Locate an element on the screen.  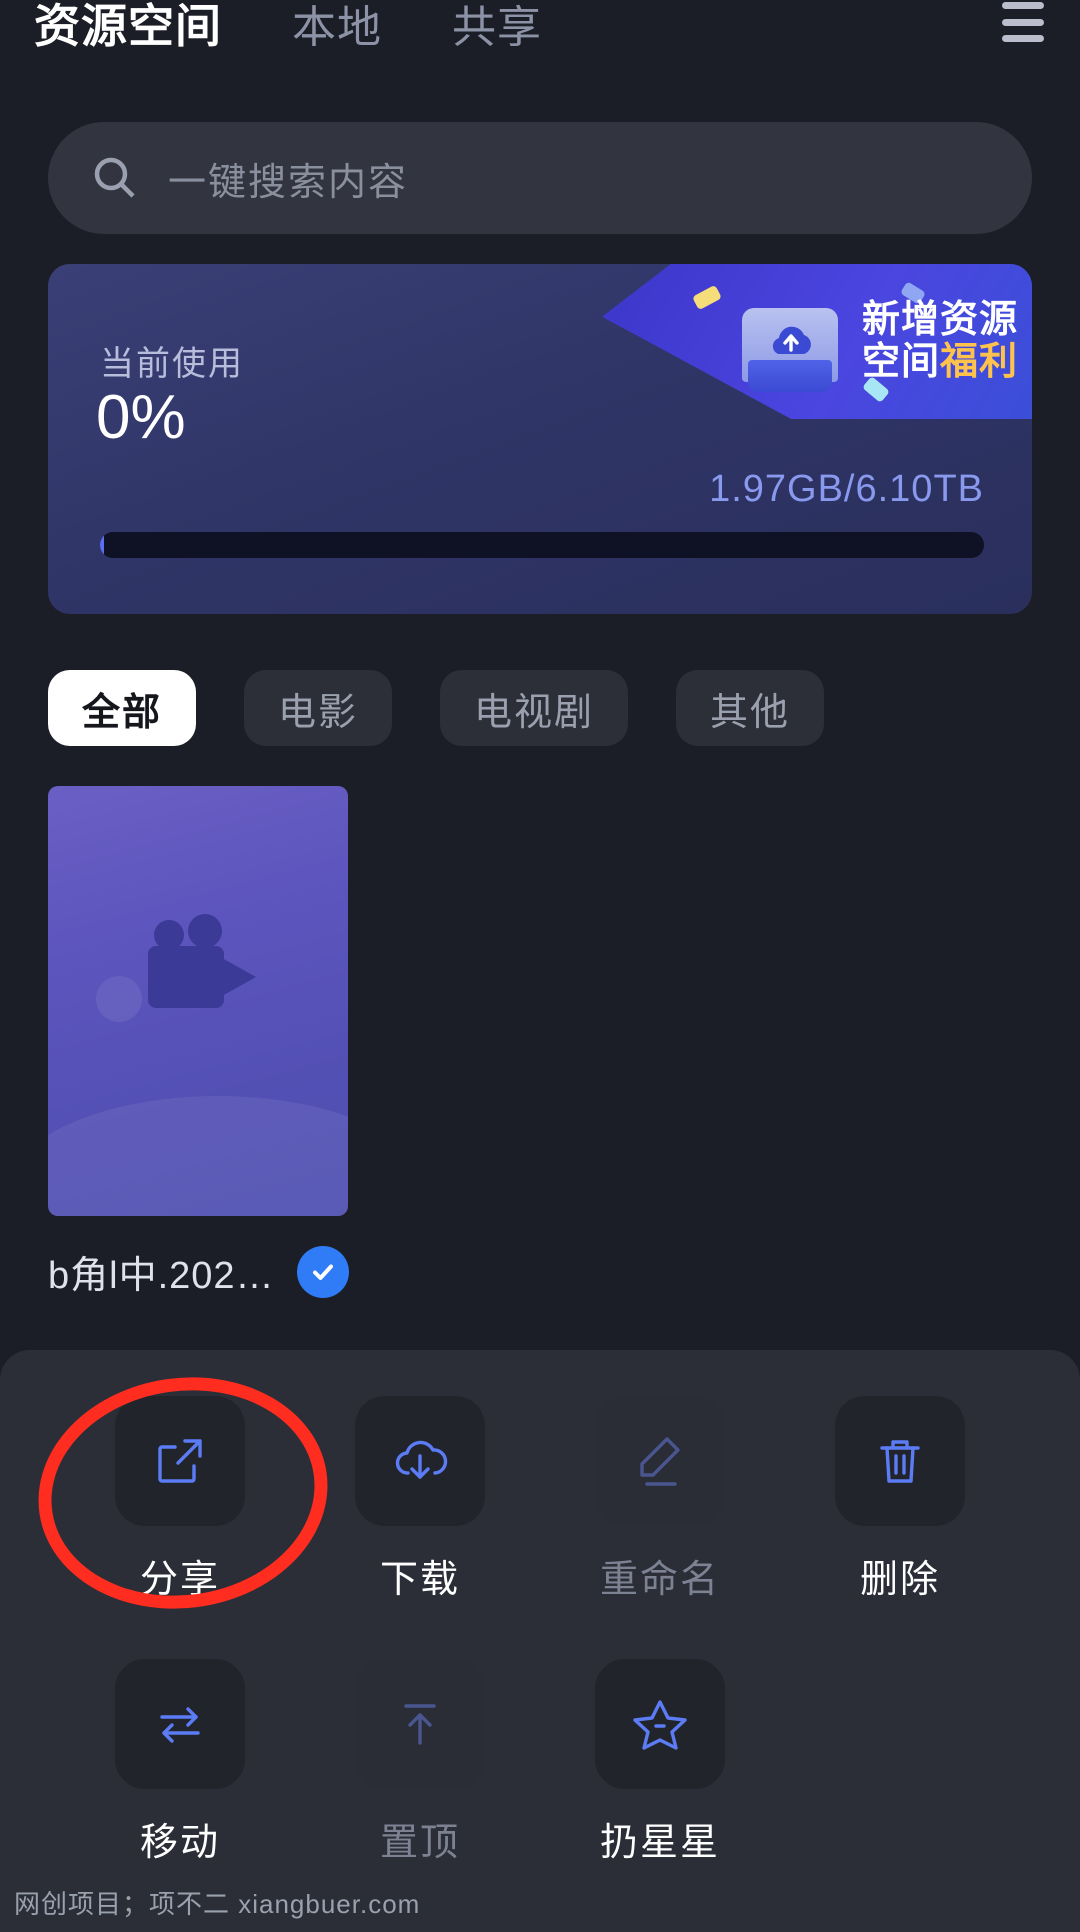
action-label-move: 移动 is located at coordinates (179, 1843).